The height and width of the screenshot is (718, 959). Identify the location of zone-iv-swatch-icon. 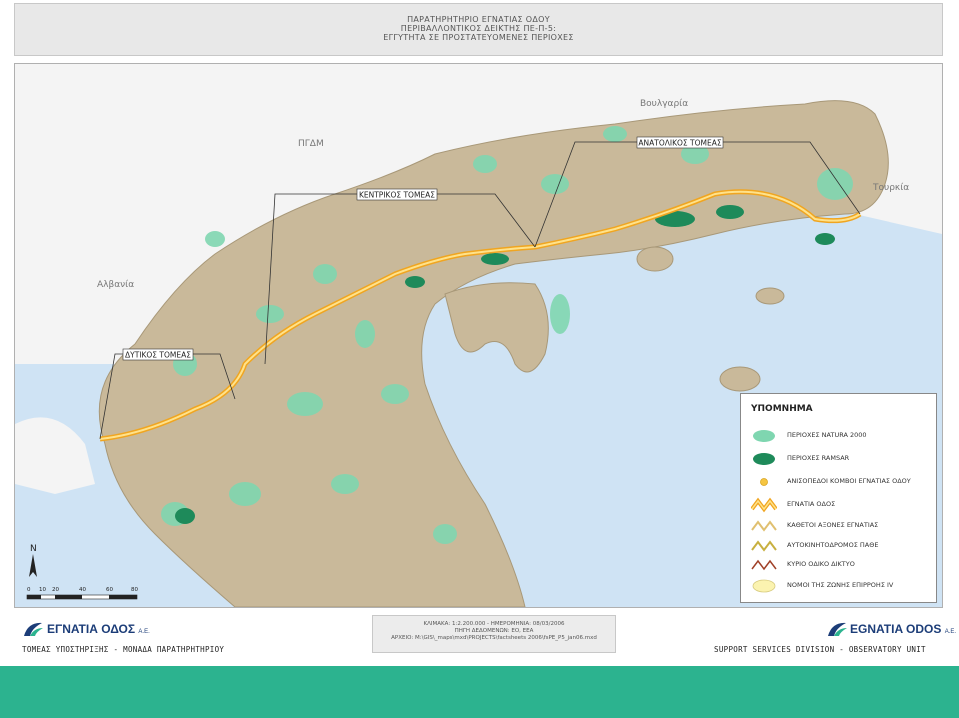
(764, 586).